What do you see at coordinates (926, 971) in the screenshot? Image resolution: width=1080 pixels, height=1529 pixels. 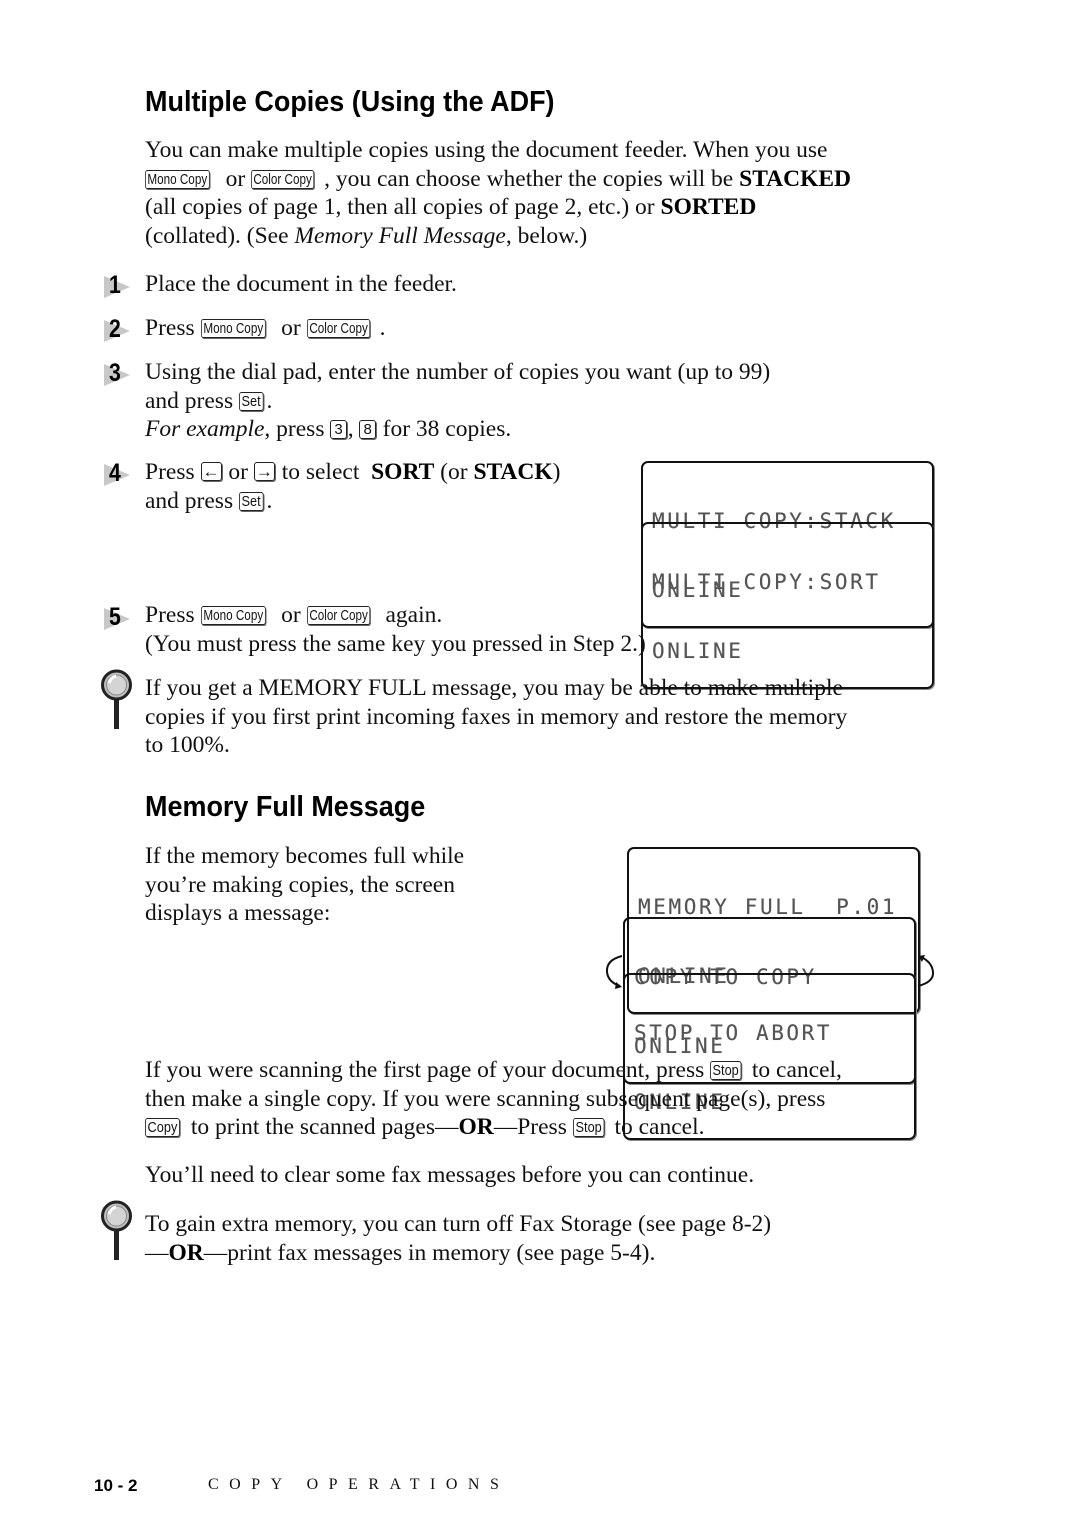 I see `cycle-arrow-right-icon` at bounding box center [926, 971].